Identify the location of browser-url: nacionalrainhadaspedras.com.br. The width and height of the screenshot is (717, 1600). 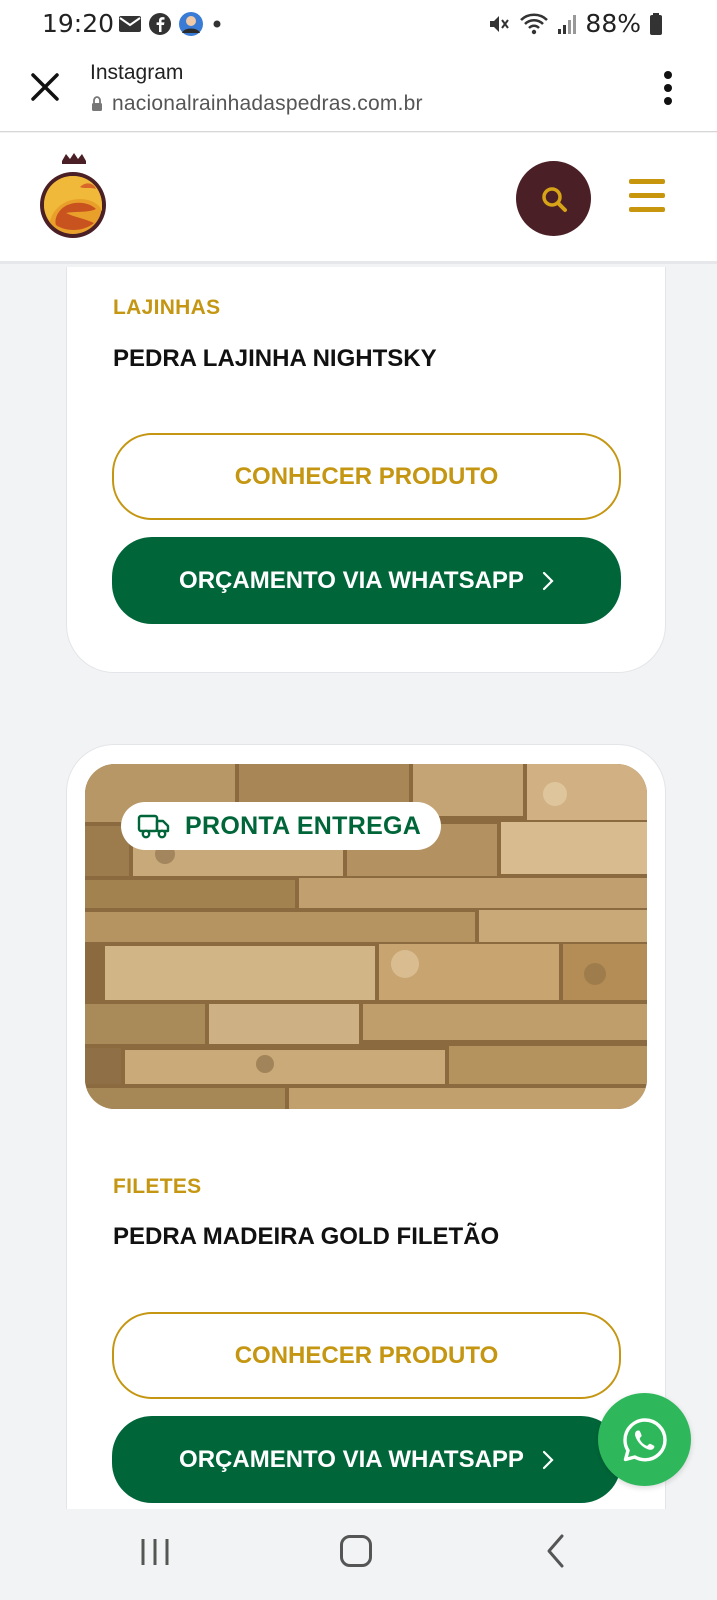
(267, 104).